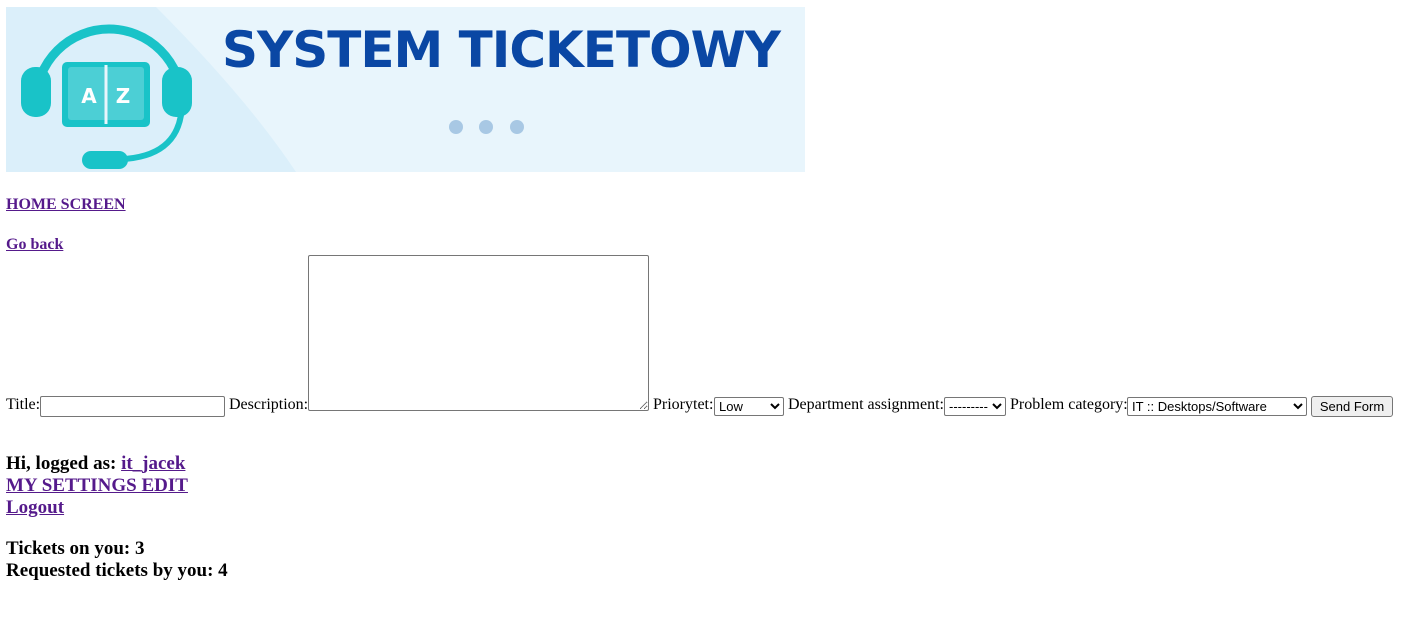 The width and height of the screenshot is (1424, 619). What do you see at coordinates (405, 89) in the screenshot?
I see `banner-image: A Z SYSTEM TICKETOWY` at bounding box center [405, 89].